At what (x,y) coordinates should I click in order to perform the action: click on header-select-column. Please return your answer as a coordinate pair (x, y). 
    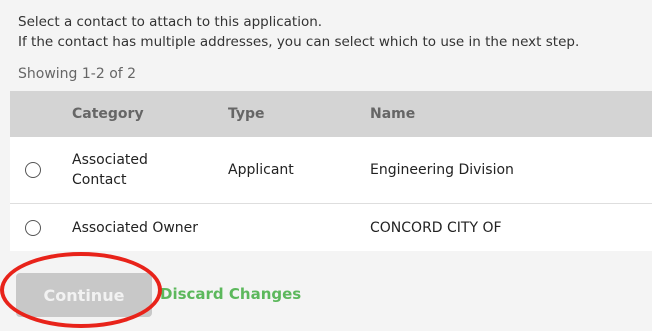
    Looking at the image, I should click on (37, 114).